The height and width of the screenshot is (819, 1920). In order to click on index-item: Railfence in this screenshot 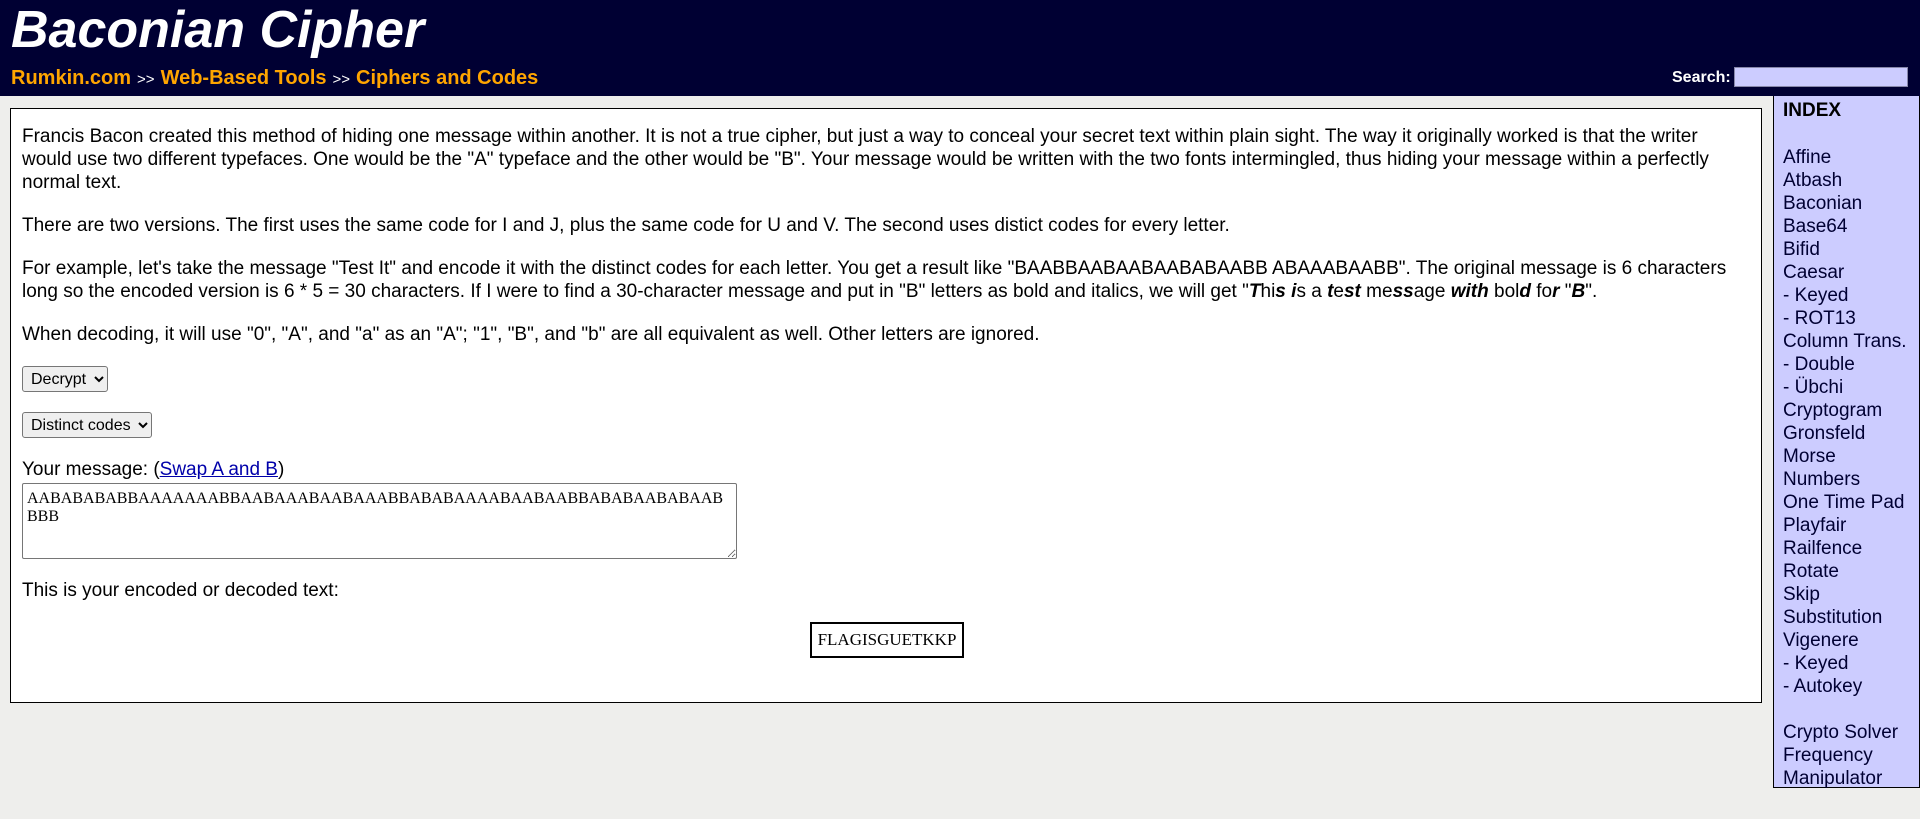, I will do `click(1851, 548)`.